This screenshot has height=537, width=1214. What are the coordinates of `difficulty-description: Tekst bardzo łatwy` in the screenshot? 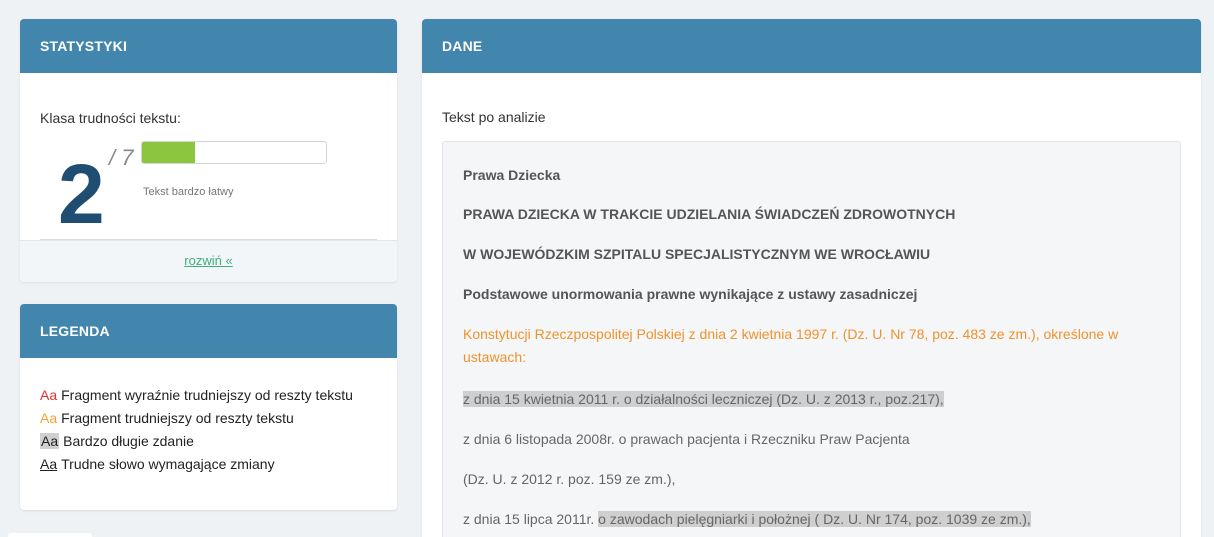 It's located at (188, 192).